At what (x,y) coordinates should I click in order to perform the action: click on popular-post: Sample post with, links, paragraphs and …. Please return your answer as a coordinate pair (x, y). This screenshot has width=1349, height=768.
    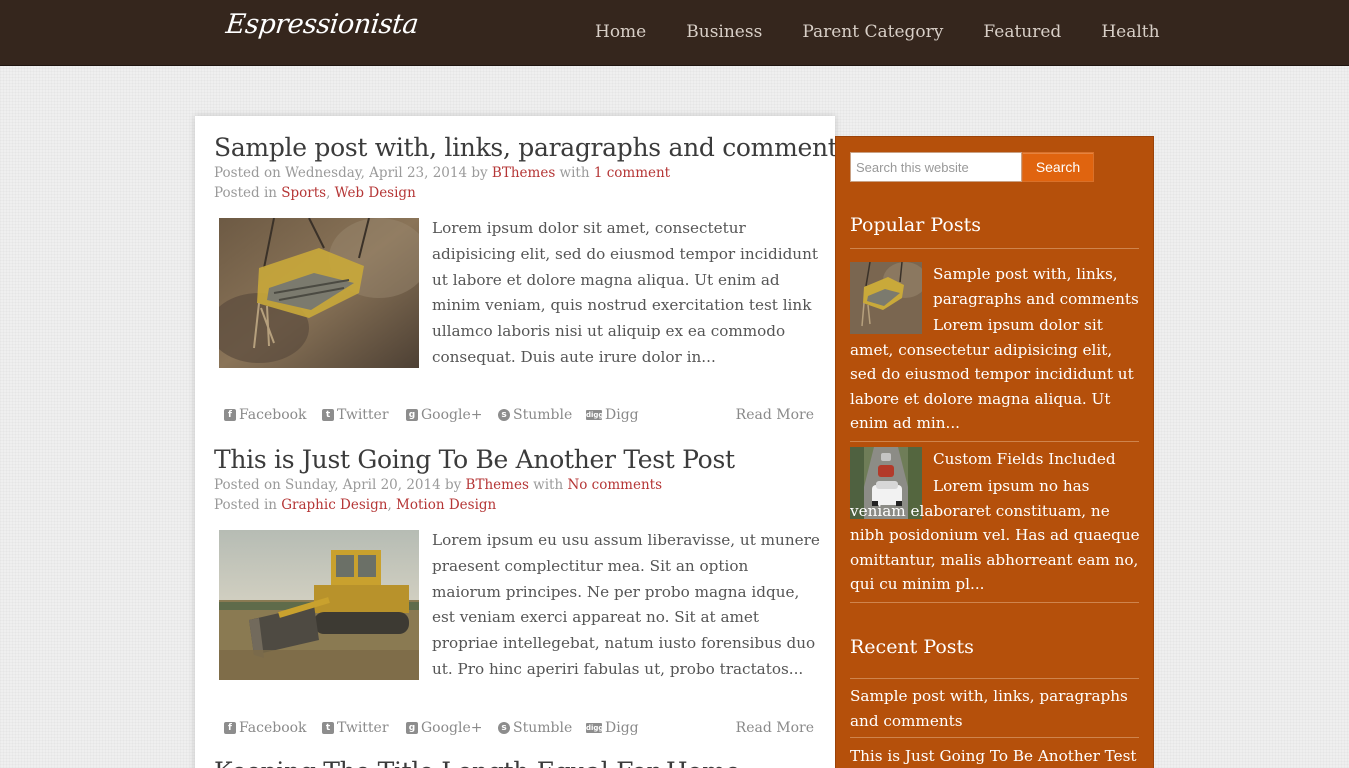
    Looking at the image, I should click on (995, 286).